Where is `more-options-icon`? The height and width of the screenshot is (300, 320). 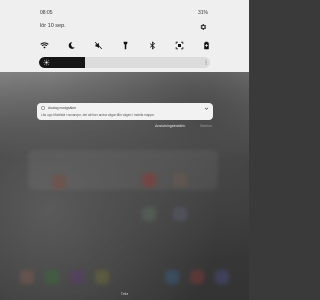
more-options-icon is located at coordinates (206, 62).